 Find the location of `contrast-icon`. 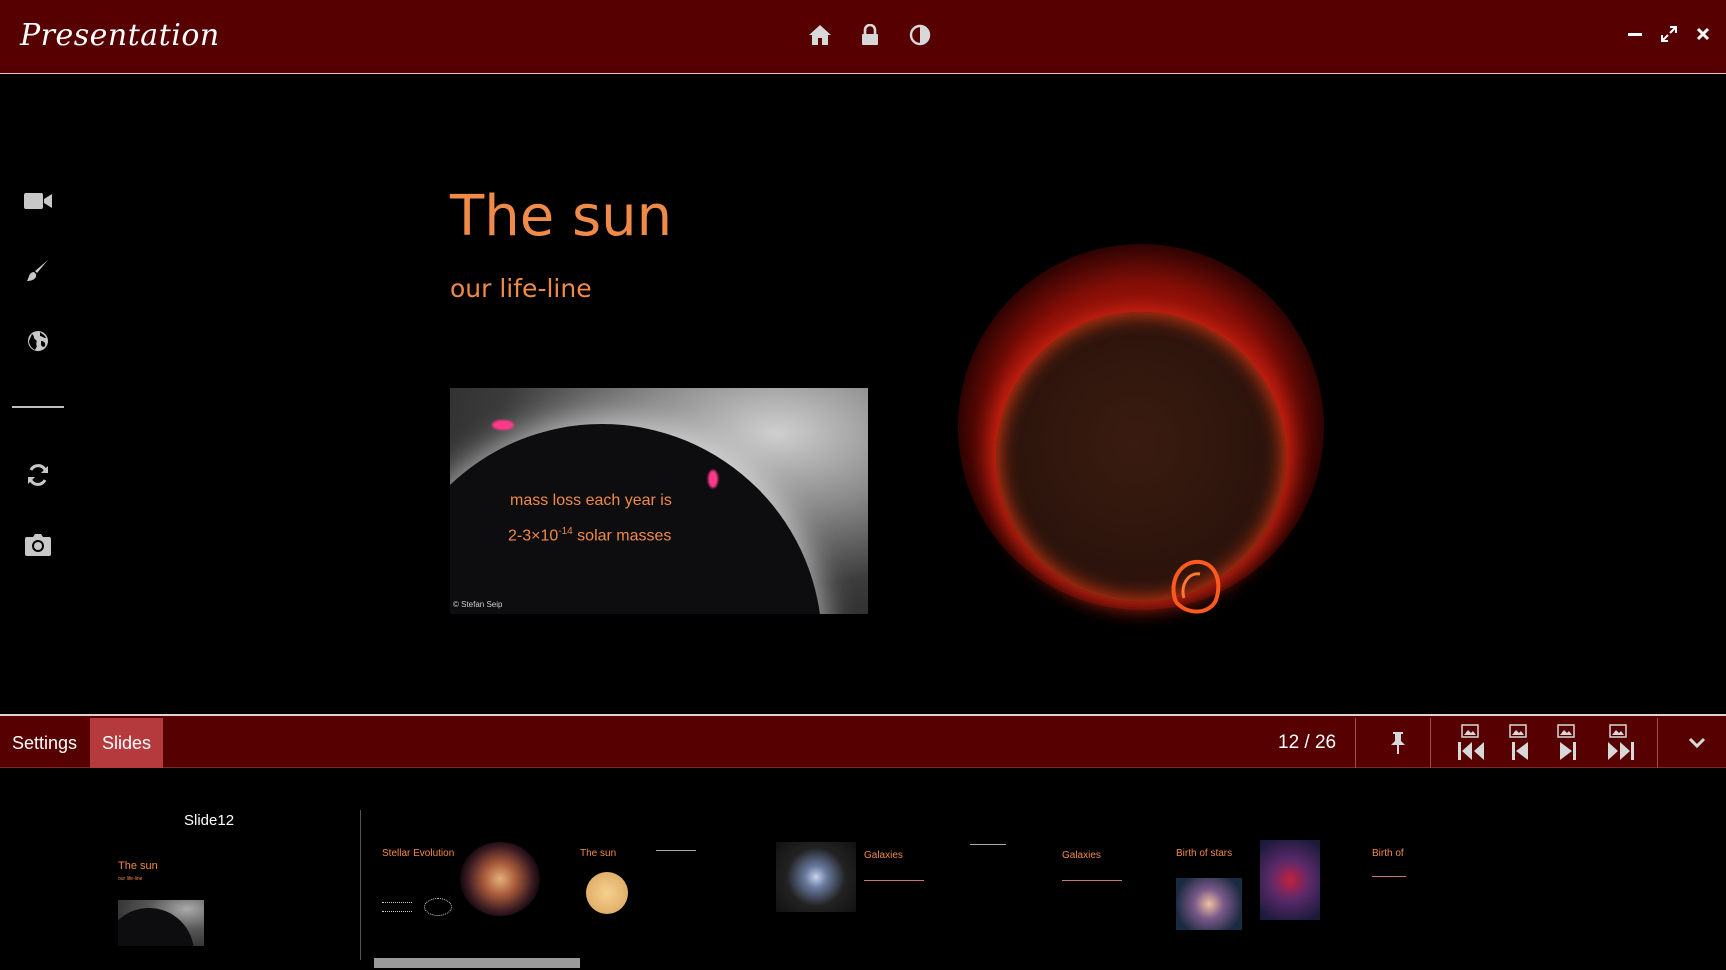

contrast-icon is located at coordinates (920, 35).